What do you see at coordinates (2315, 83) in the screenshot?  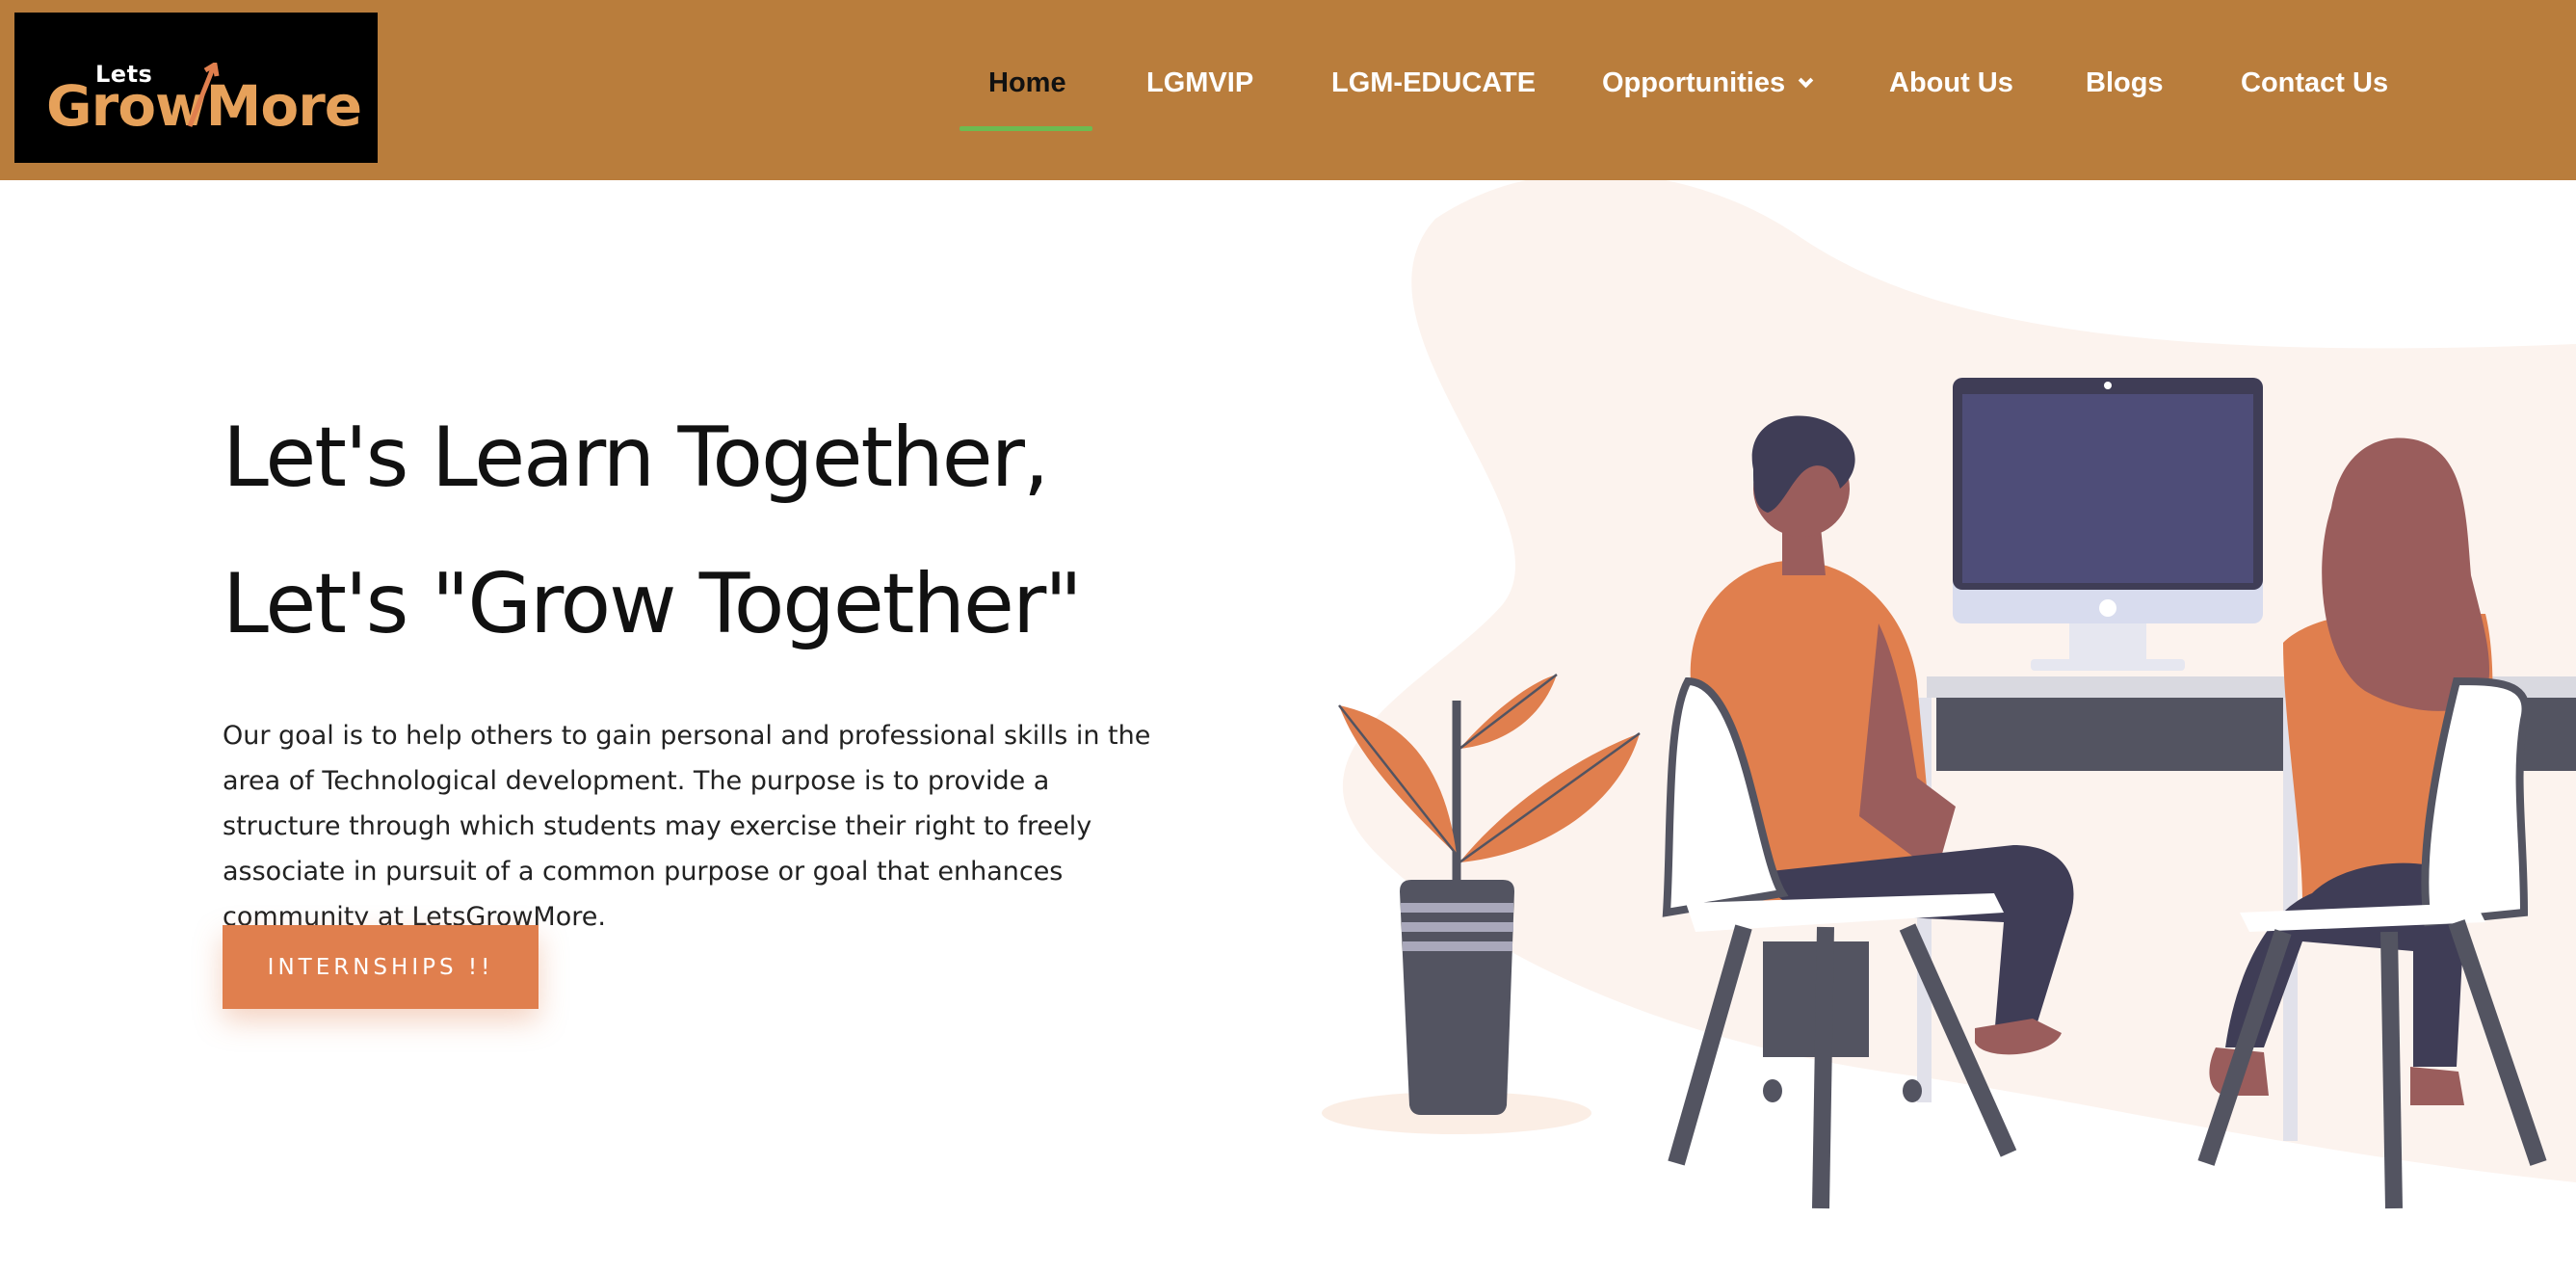 I see `nav-item-contact-us: Contact Us` at bounding box center [2315, 83].